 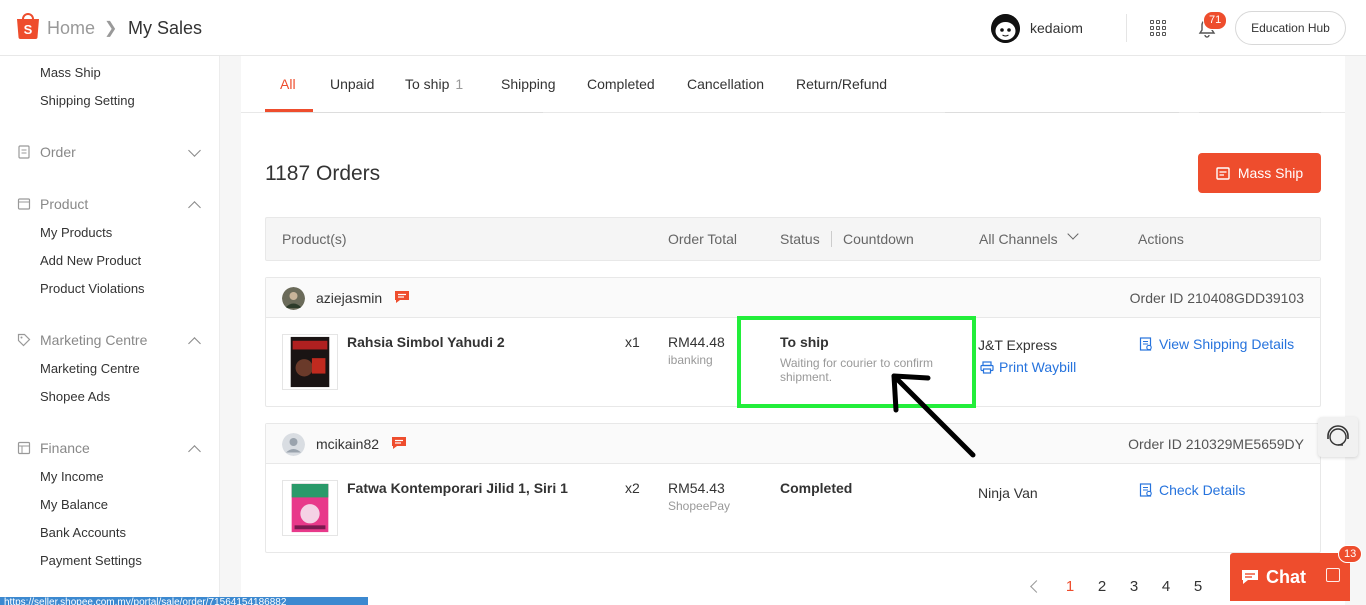 I want to click on education-hub-button: Education Hub, so click(x=1290, y=28).